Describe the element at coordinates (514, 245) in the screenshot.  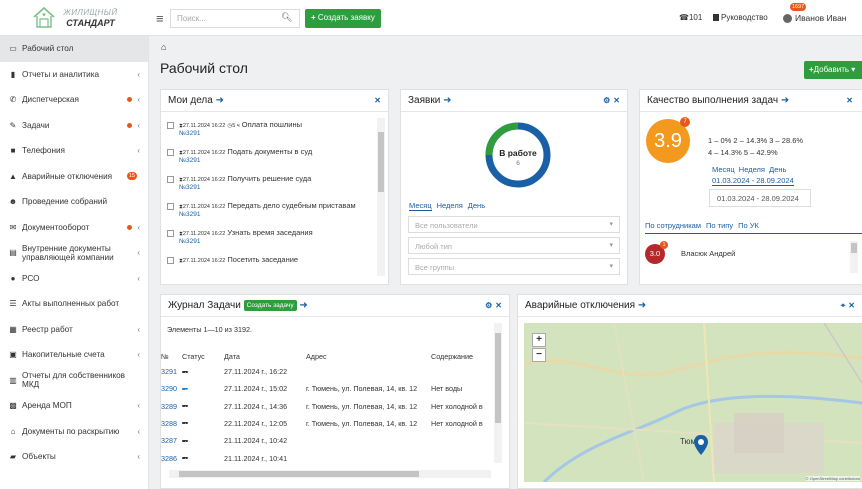
I see `type-select: Любой тип` at that location.